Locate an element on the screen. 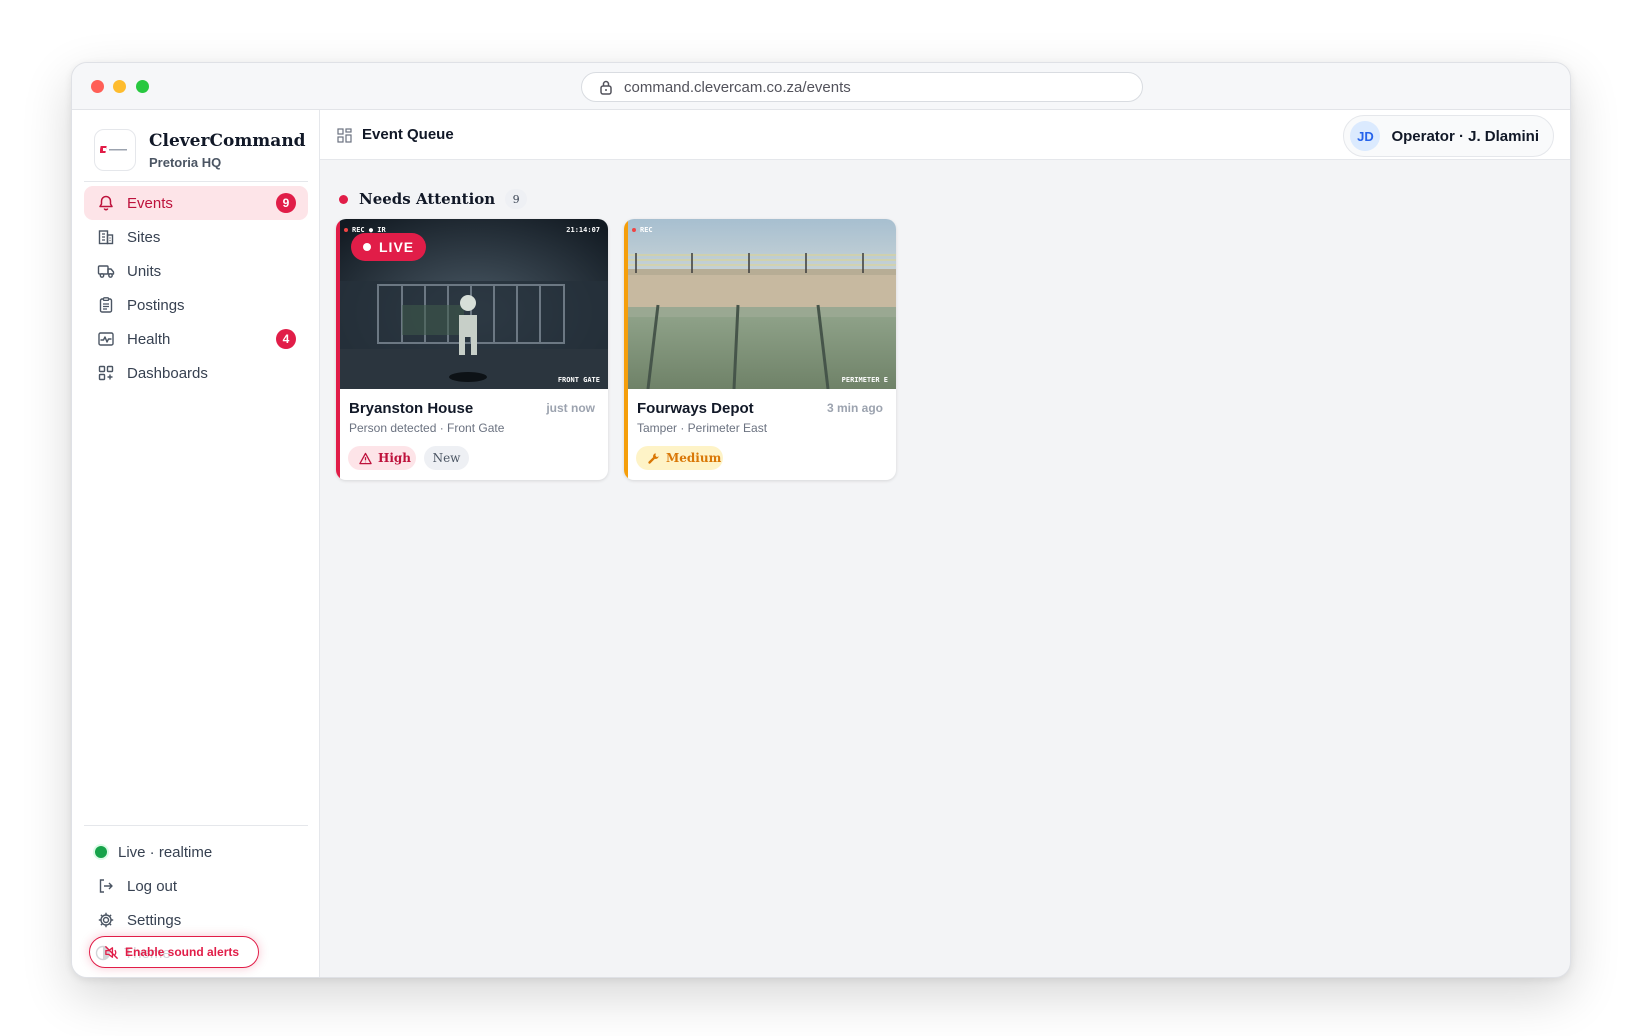  settings-label: Settings is located at coordinates (154, 920).